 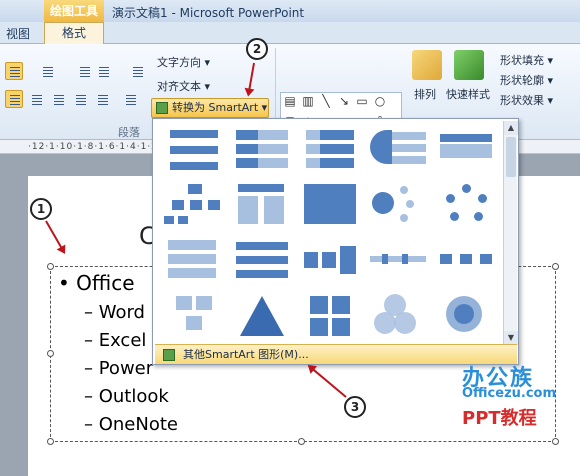 What do you see at coordinates (468, 94) in the screenshot?
I see `quick-styles-button: 快速样式` at bounding box center [468, 94].